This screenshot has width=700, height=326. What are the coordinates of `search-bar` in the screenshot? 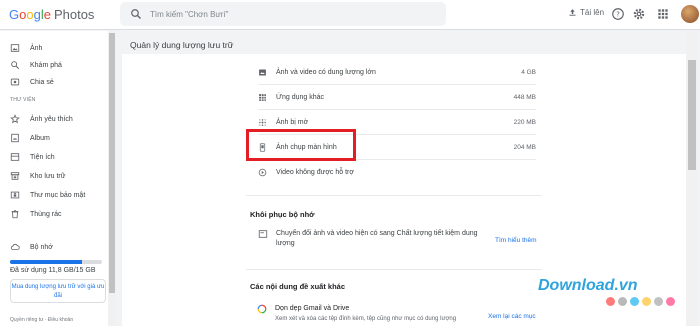 It's located at (283, 14).